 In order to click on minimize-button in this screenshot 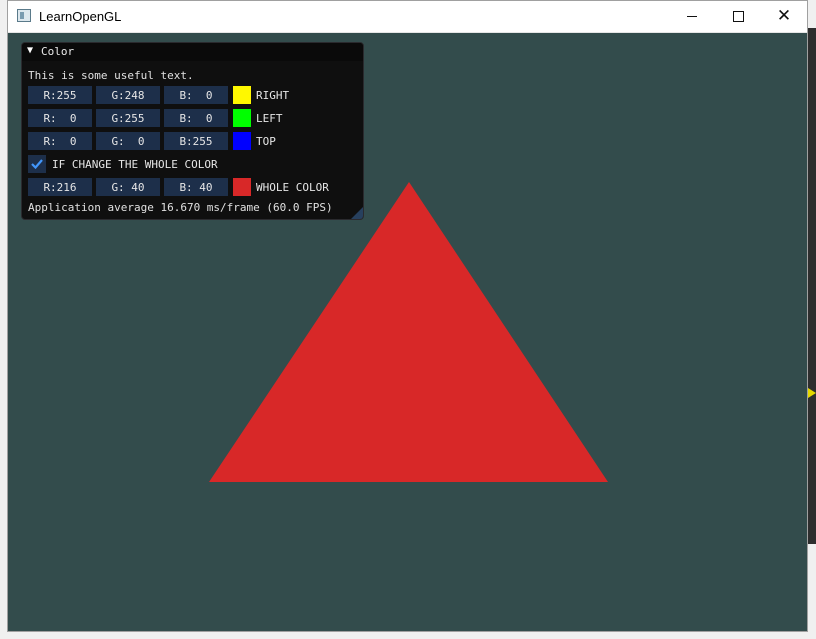, I will do `click(692, 16)`.